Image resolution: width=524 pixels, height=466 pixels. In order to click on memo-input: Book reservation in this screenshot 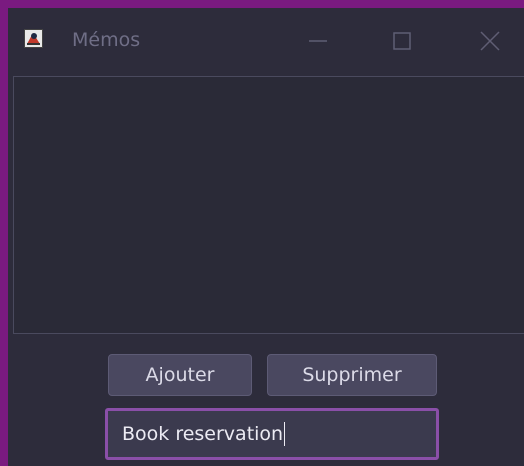, I will do `click(272, 434)`.